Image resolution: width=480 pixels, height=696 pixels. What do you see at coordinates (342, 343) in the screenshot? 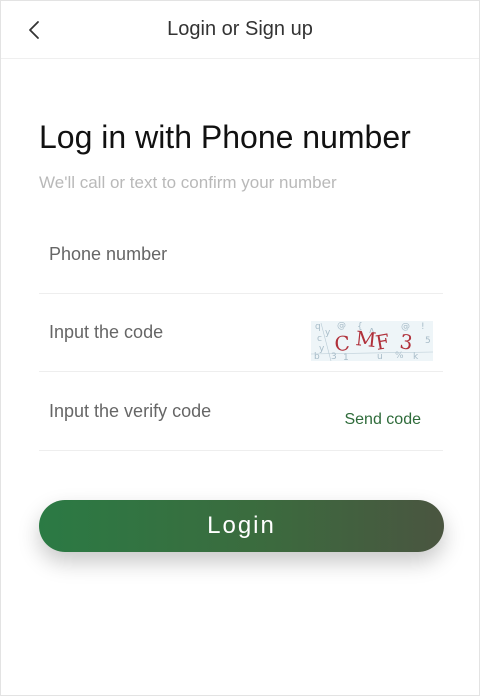
I see `svg-text: C` at bounding box center [342, 343].